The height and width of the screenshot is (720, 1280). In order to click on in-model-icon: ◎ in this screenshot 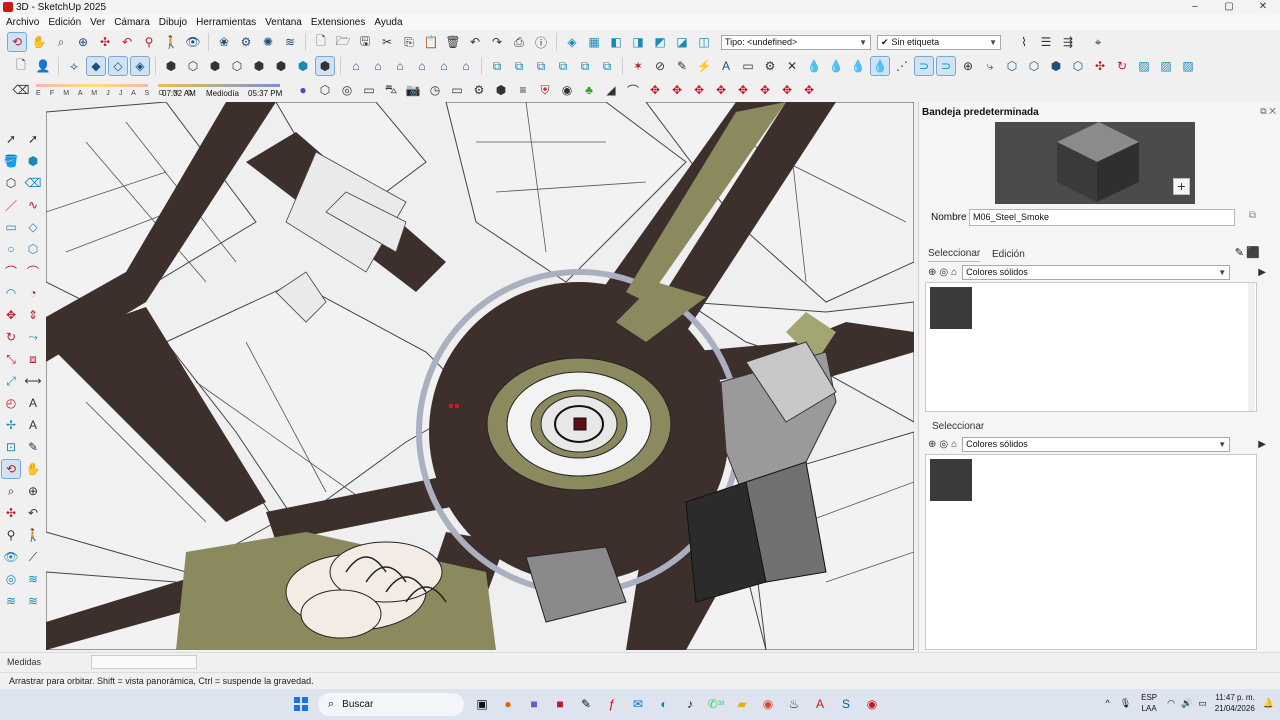, I will do `click(943, 444)`.